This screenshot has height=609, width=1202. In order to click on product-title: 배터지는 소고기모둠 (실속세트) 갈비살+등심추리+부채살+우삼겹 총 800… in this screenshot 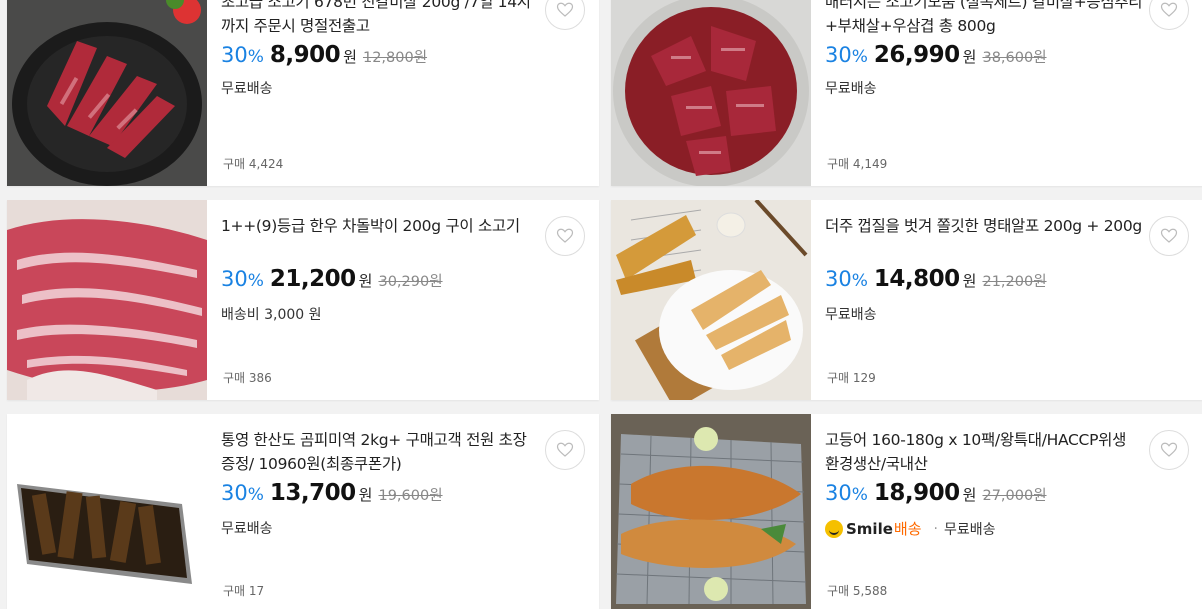, I will do `click(984, 19)`.